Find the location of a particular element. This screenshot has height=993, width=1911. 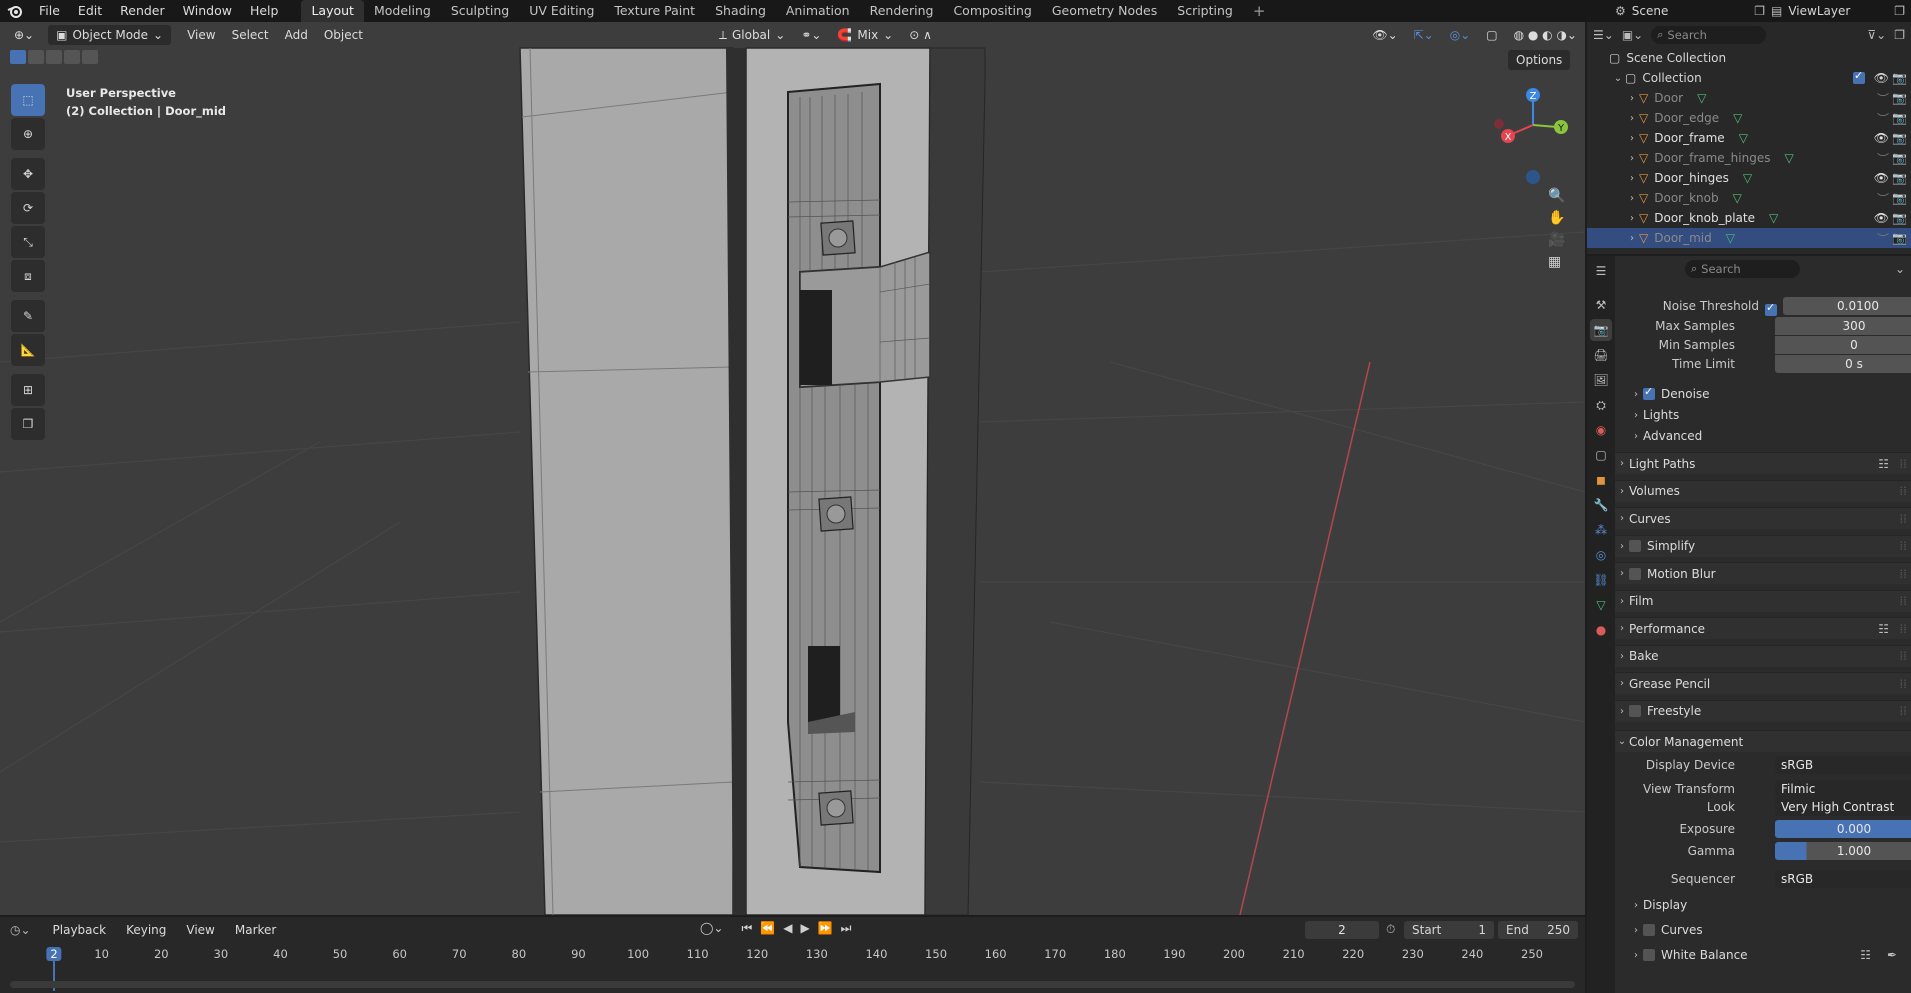

outliner-object-row: › ▽ Door_frame_hinges ▽ ︶ 📷 is located at coordinates (1749, 158).